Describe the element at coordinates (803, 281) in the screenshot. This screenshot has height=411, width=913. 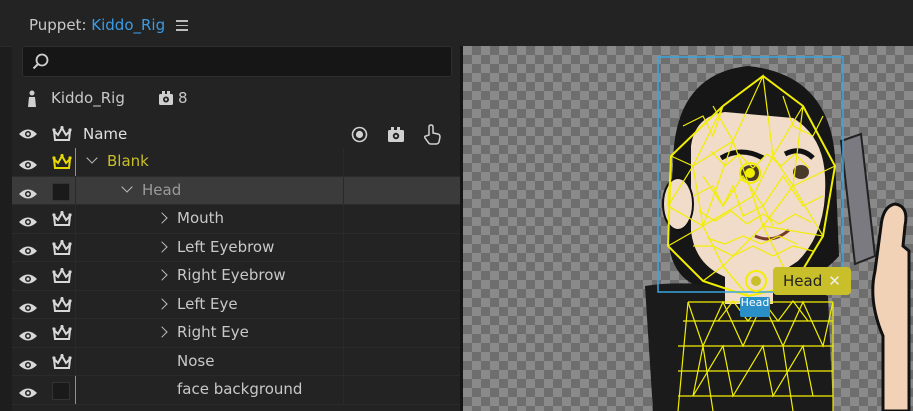
I see `handle-tag-label: Head` at that location.